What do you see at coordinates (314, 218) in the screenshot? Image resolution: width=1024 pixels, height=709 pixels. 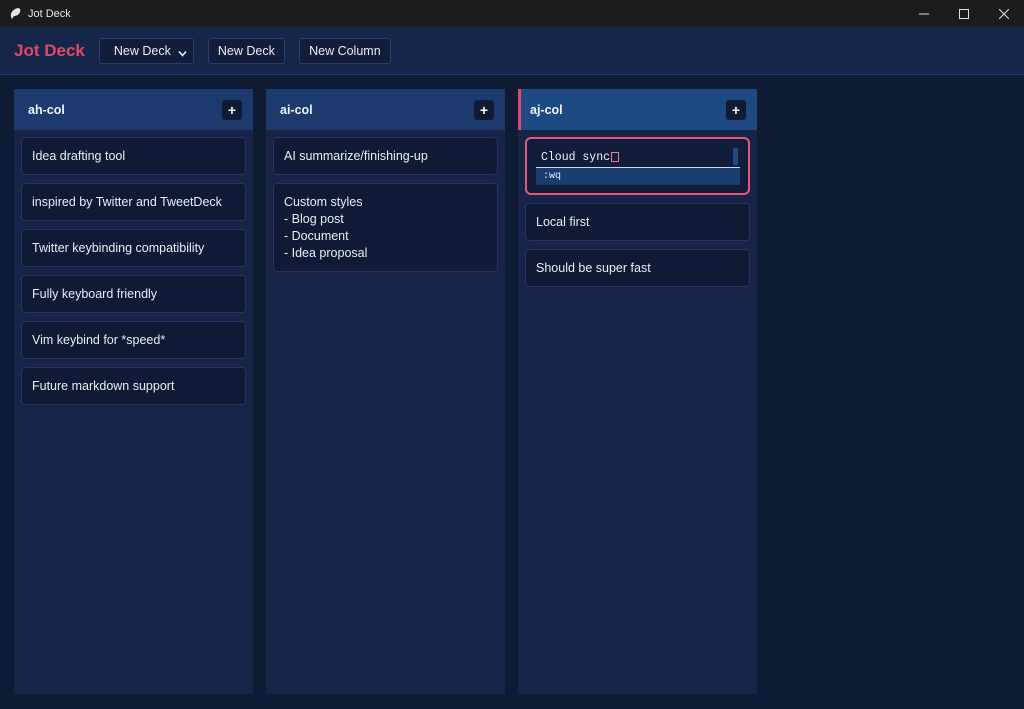 I see `card-line: - Blog post` at bounding box center [314, 218].